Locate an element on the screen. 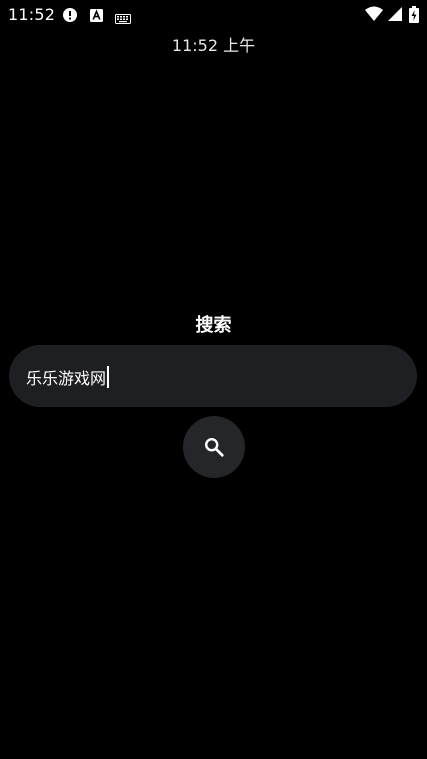 The height and width of the screenshot is (759, 427). font-a-icon is located at coordinates (97, 14).